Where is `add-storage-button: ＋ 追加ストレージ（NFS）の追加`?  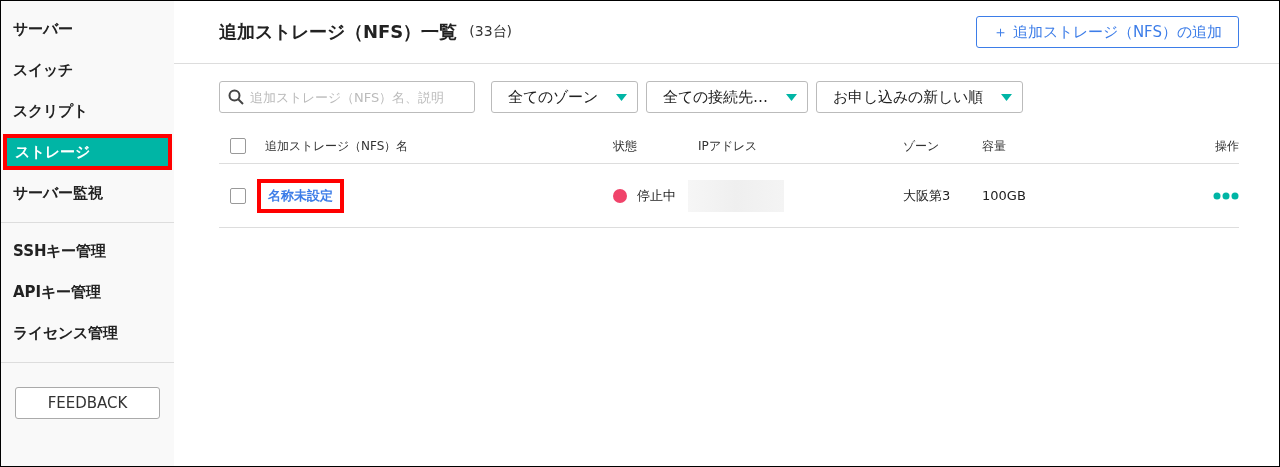
add-storage-button: ＋ 追加ストレージ（NFS）の追加 is located at coordinates (1107, 32).